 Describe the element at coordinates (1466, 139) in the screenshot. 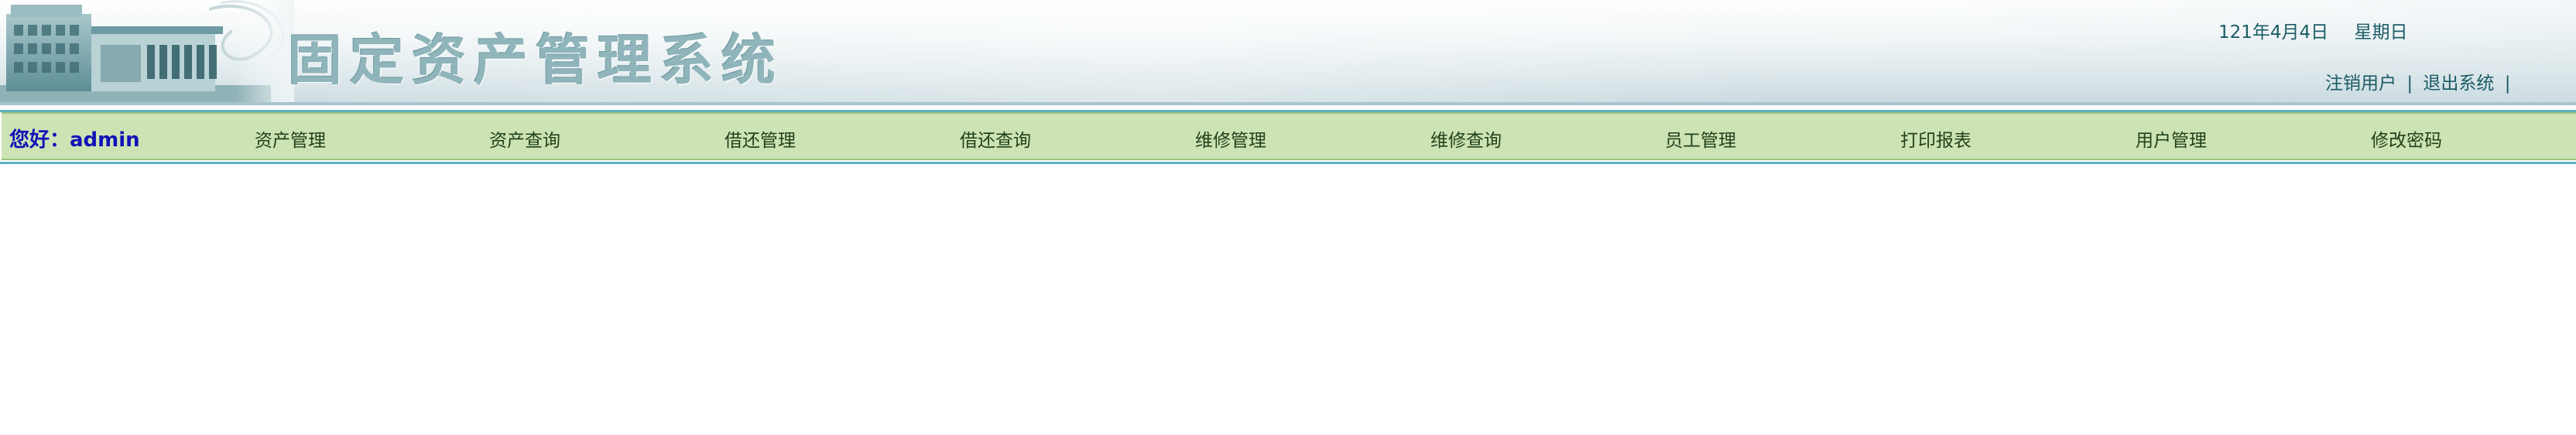

I see `nav-item-repair-query: 维修查询` at that location.